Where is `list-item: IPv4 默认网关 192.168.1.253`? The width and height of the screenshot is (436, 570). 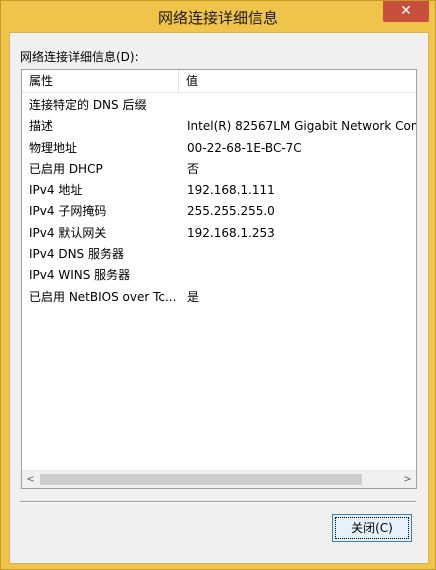
list-item: IPv4 默认网关 192.168.1.253 is located at coordinates (219, 233).